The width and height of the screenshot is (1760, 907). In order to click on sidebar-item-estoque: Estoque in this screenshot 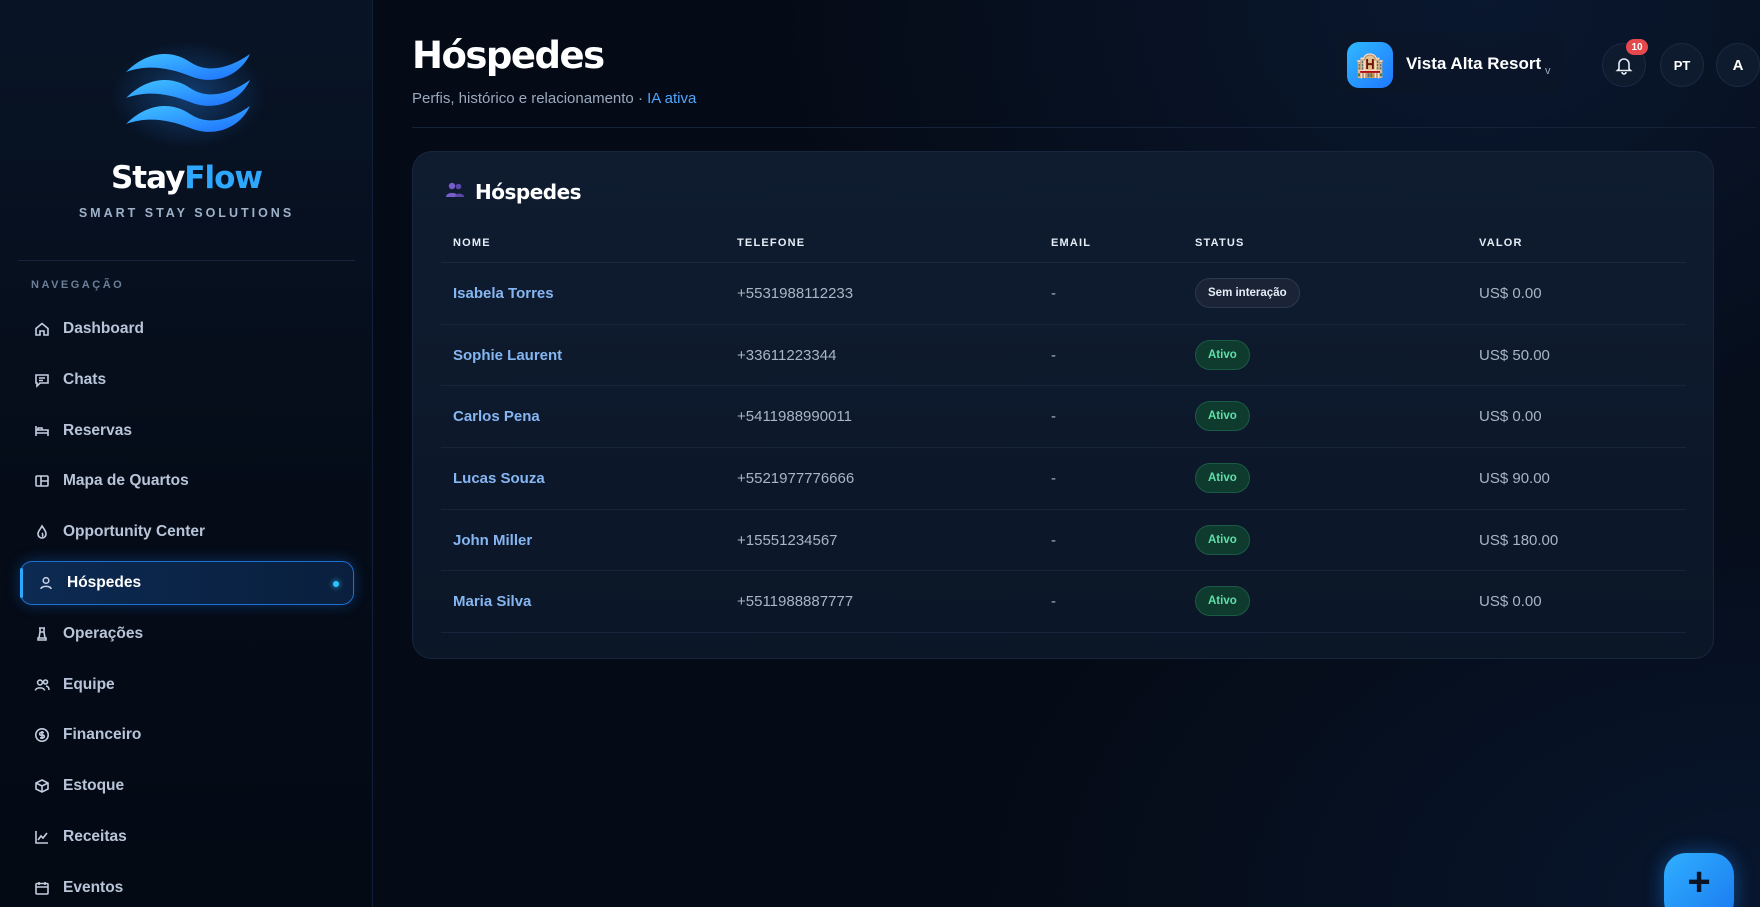, I will do `click(187, 786)`.